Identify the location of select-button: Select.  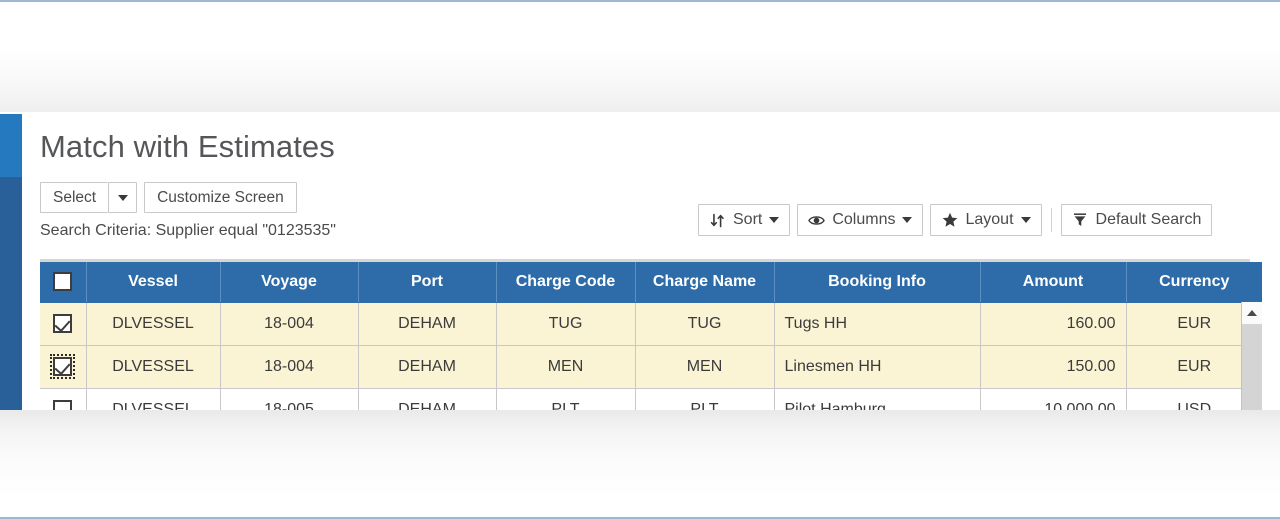
(74, 197).